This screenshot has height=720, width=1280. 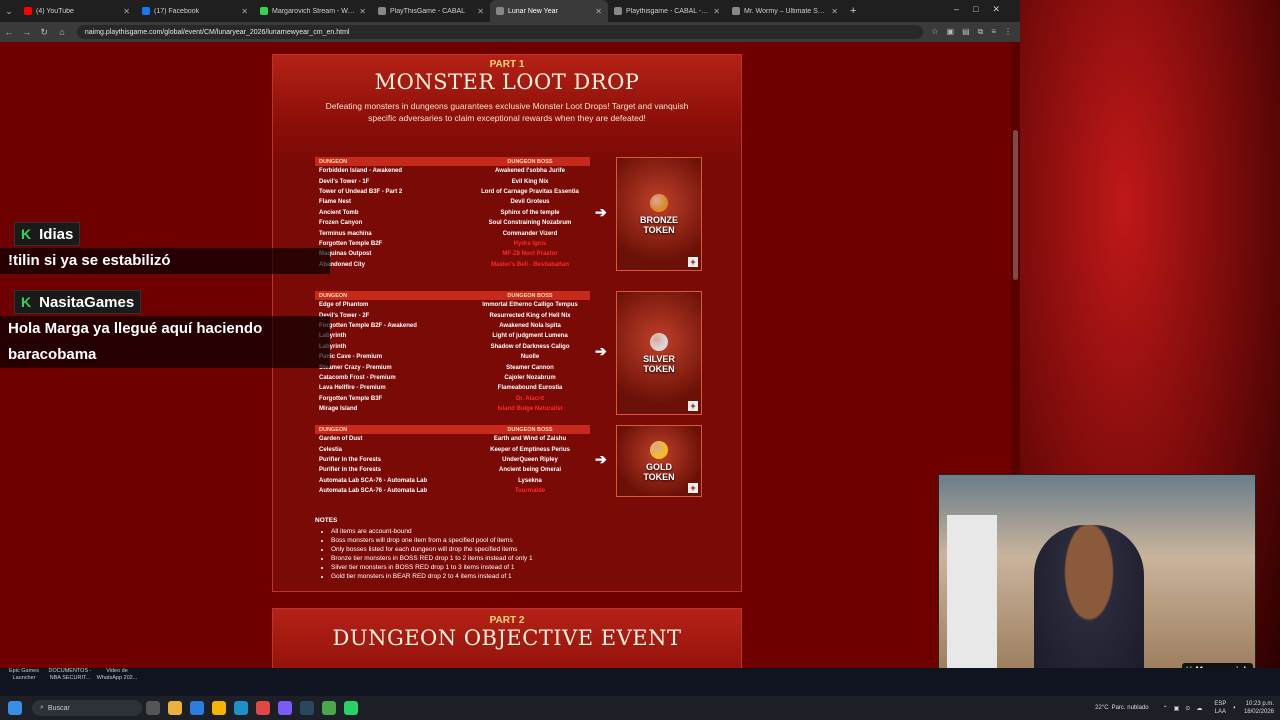 What do you see at coordinates (326, 520) in the screenshot?
I see `notes-title: NOTES` at bounding box center [326, 520].